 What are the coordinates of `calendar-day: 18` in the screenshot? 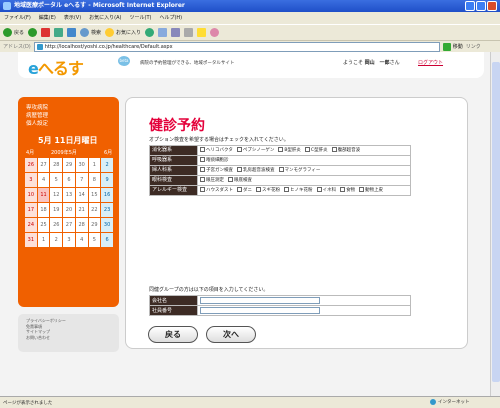 It's located at (43, 210).